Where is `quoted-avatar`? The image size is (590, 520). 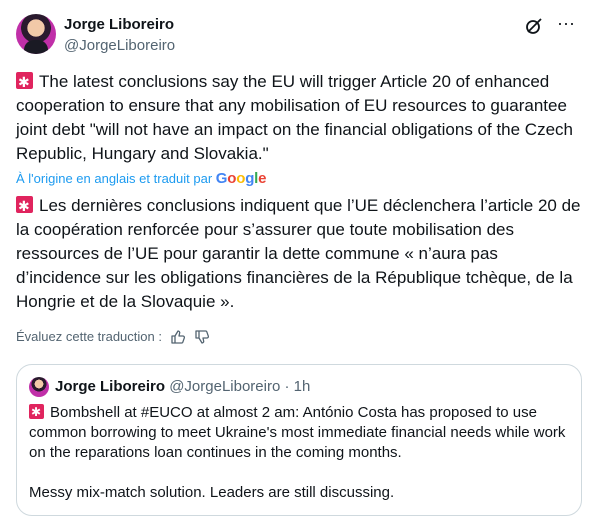 quoted-avatar is located at coordinates (39, 387).